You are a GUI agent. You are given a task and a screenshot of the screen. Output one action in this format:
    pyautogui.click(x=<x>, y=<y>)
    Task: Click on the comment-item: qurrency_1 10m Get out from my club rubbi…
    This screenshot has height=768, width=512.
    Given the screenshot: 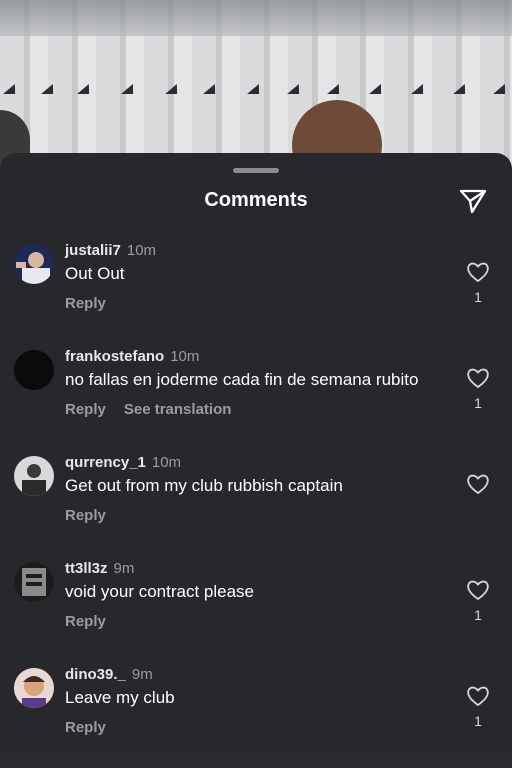 What is the action you would take?
    pyautogui.click(x=256, y=505)
    